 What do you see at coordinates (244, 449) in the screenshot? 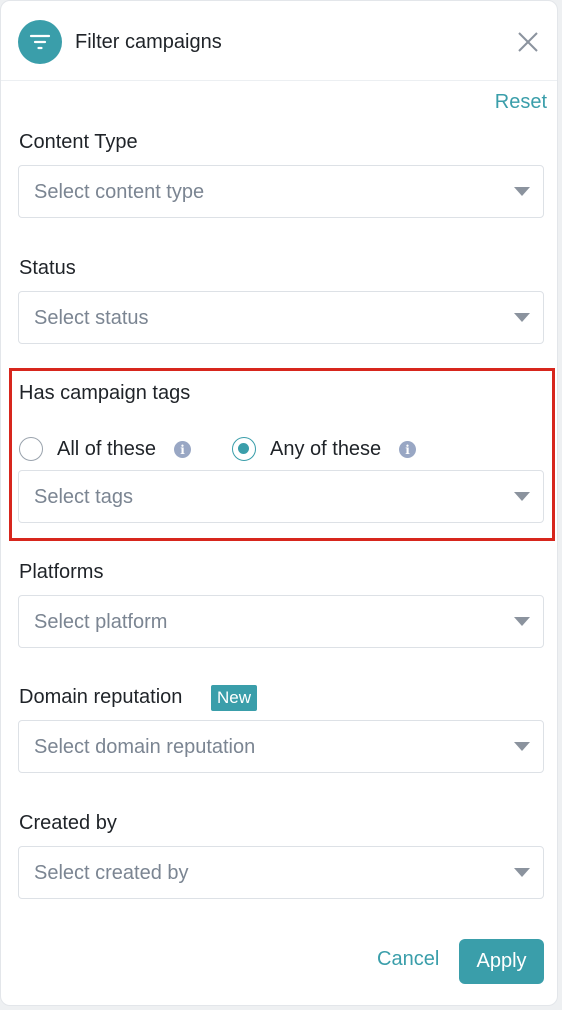
I see `radio-any-of-these` at bounding box center [244, 449].